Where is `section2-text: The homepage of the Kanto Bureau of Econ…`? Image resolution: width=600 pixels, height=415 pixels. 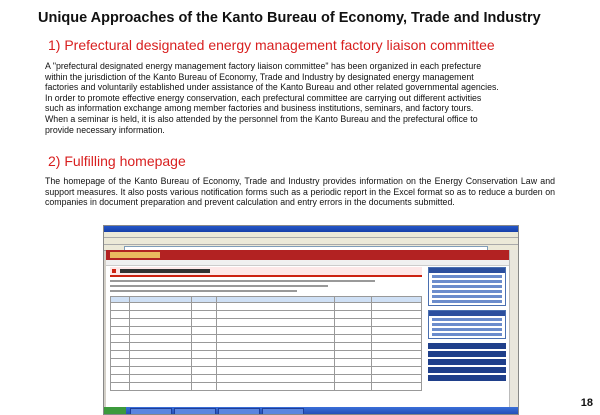 section2-text: The homepage of the Kanto Bureau of Econ… is located at coordinates (300, 192).